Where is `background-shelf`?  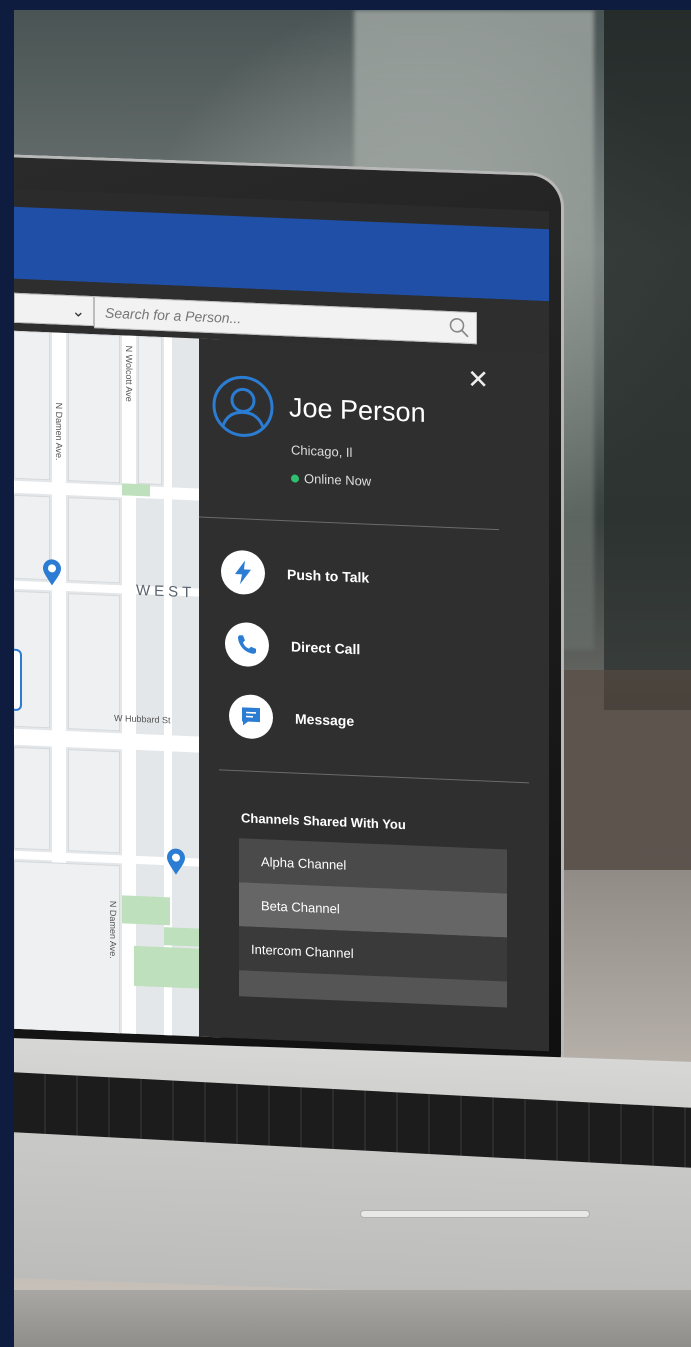
background-shelf is located at coordinates (622, 770).